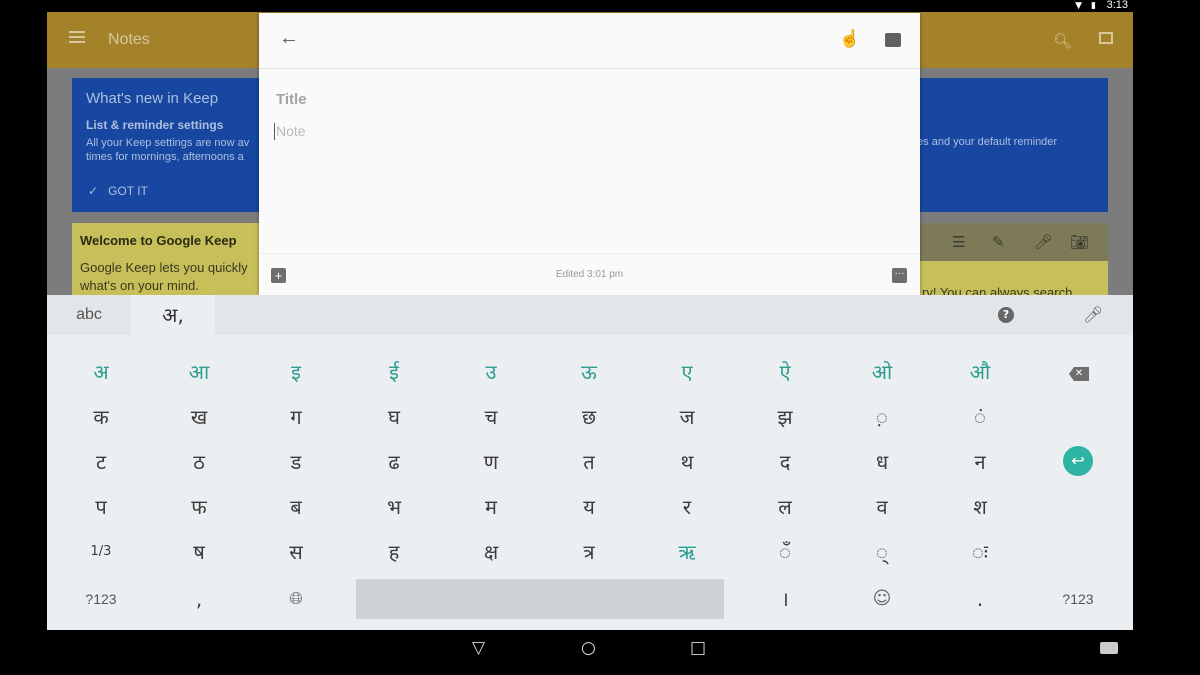  Describe the element at coordinates (296, 599) in the screenshot. I see `globe-icon: 🌐︎` at that location.